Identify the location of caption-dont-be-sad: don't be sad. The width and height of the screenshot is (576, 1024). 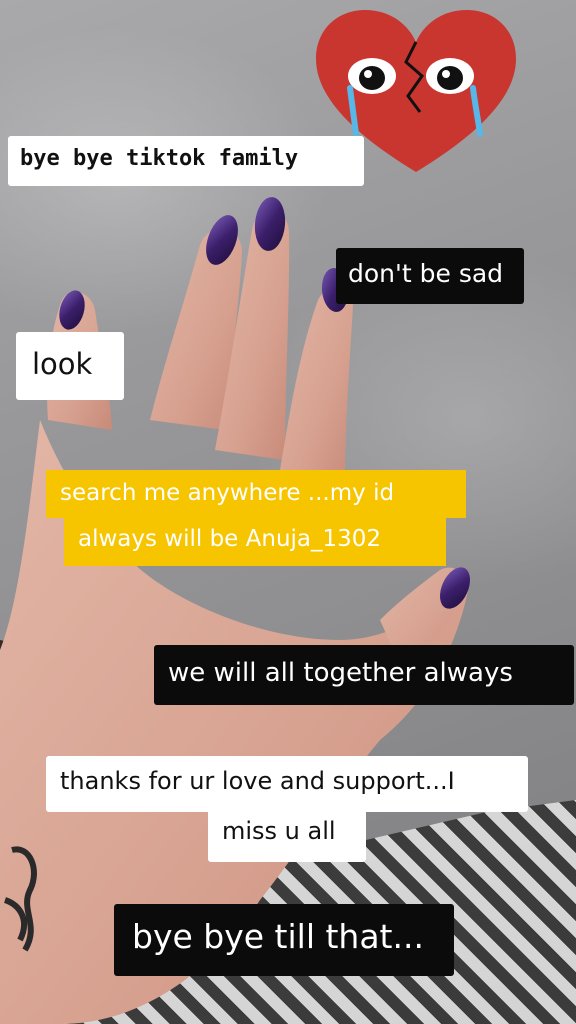
(430, 276).